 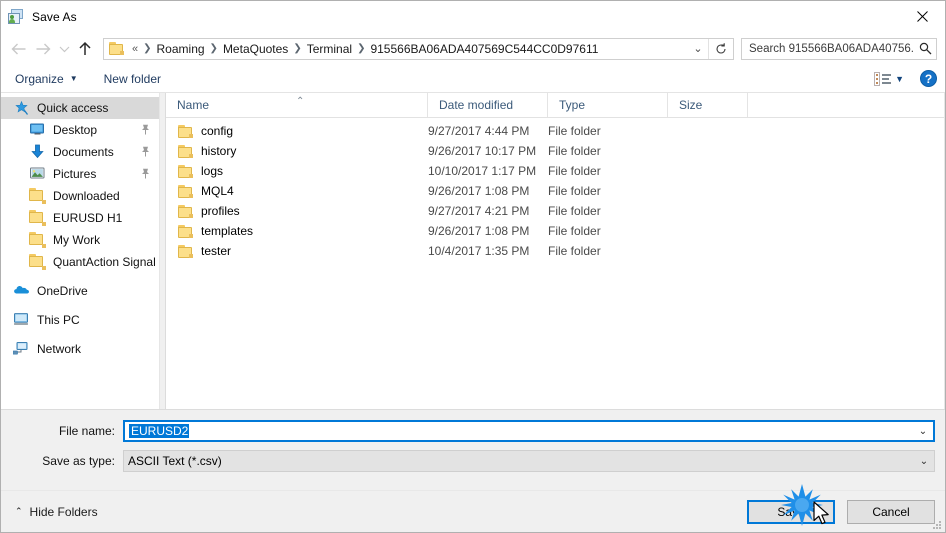 I want to click on sidebar-item-desktop: Desktop, so click(x=80, y=130).